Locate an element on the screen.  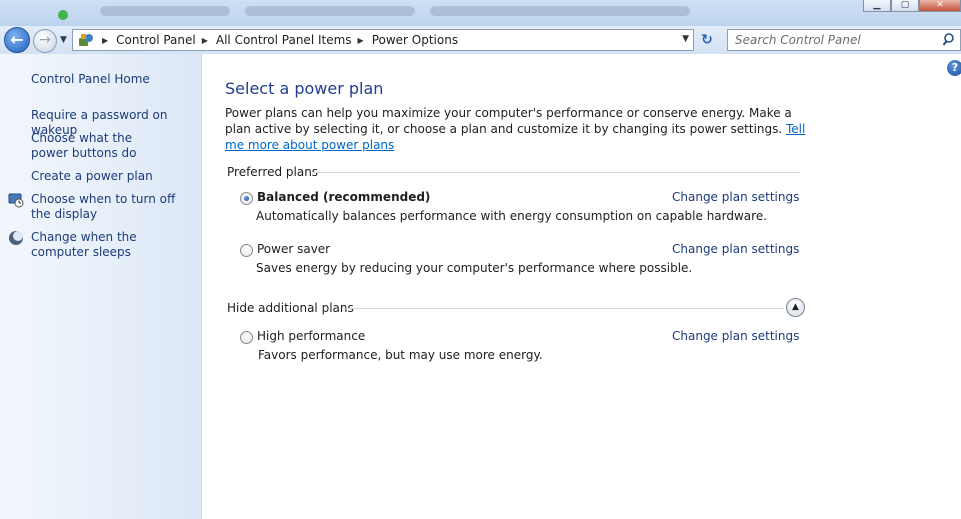
change-plan-settings-balanced: Change plan settings is located at coordinates (735, 197).